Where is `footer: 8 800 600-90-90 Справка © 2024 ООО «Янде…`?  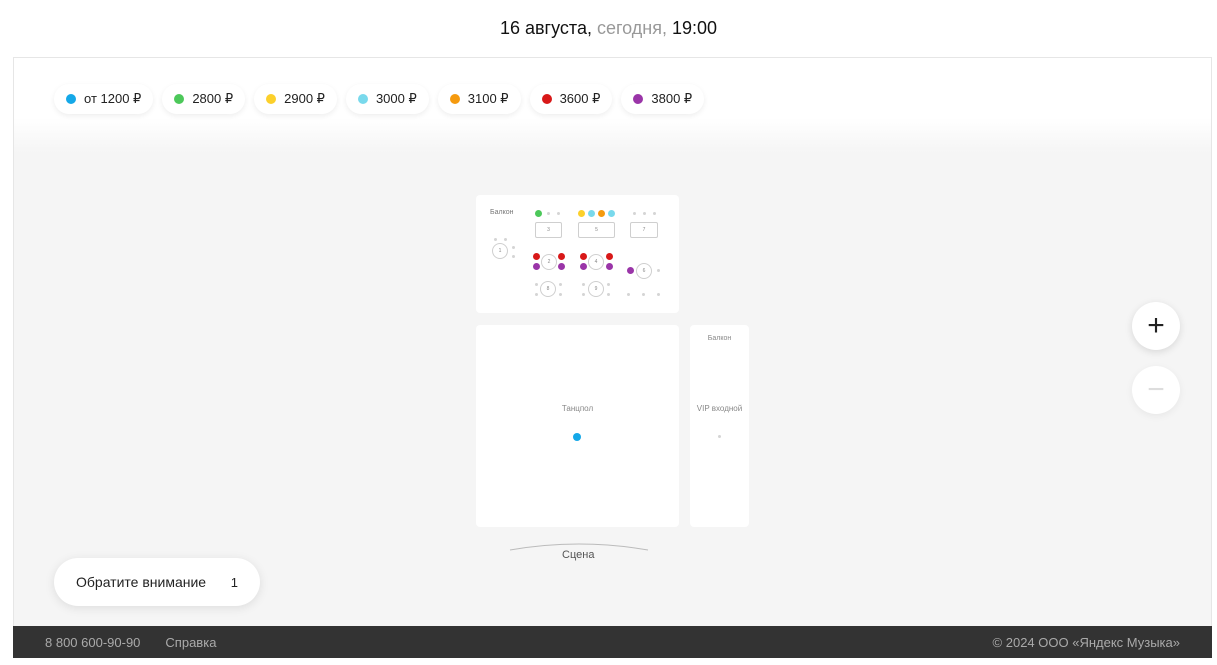 footer: 8 800 600-90-90 Справка © 2024 ООО «Янде… is located at coordinates (612, 642).